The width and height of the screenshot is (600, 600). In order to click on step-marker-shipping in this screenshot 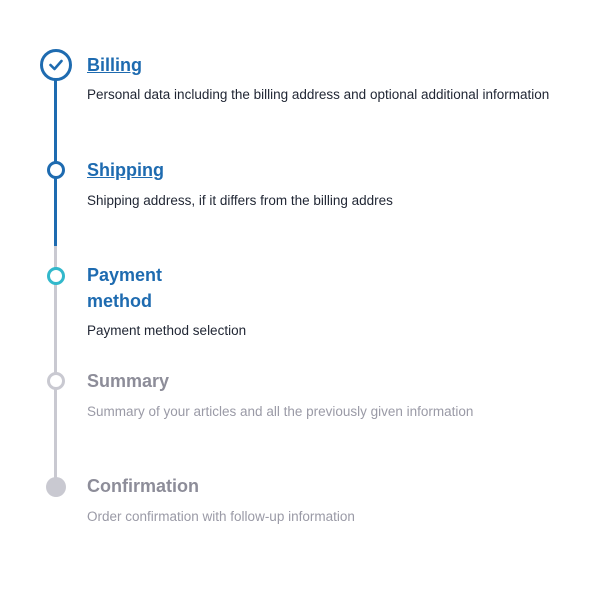, I will do `click(56, 170)`.